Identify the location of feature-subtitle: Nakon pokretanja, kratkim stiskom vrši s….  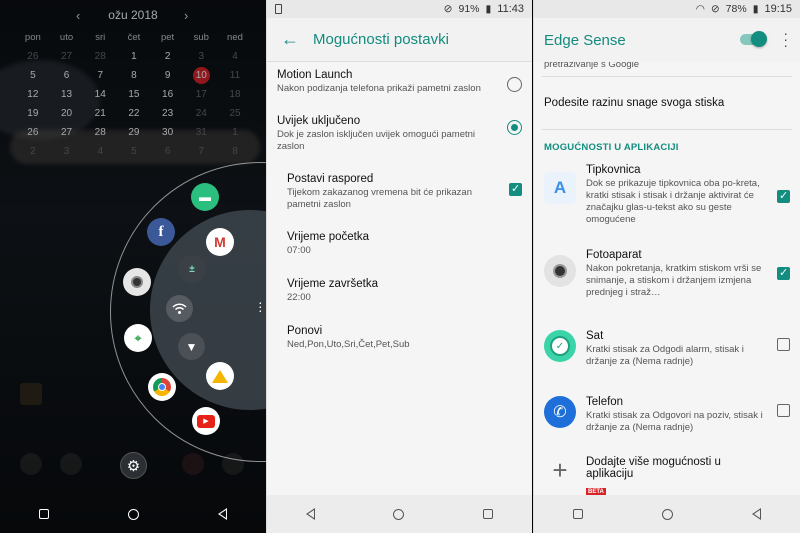
(674, 280).